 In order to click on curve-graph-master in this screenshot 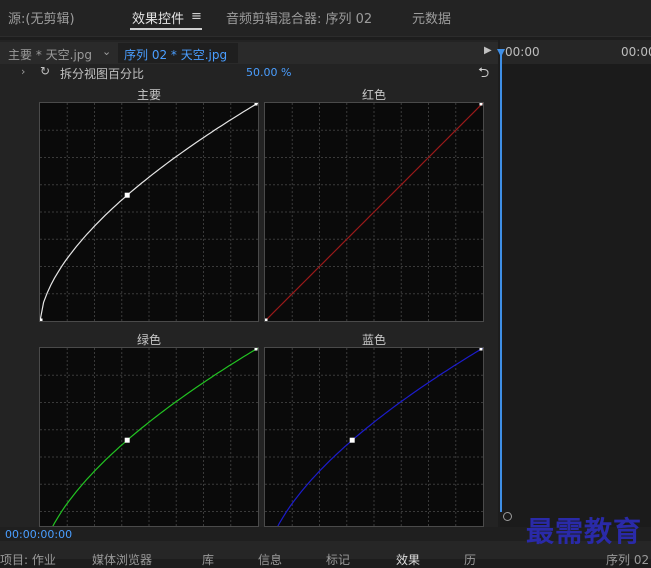, I will do `click(149, 212)`.